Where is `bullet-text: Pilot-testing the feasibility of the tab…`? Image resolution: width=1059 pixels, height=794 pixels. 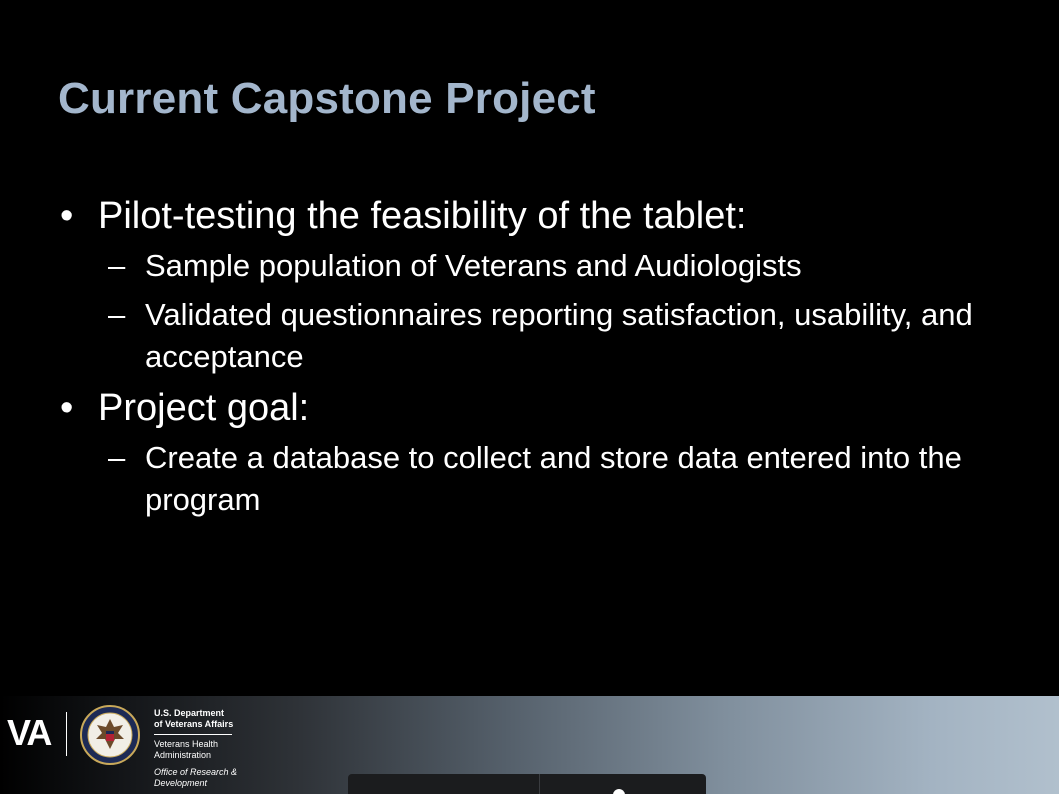 bullet-text: Pilot-testing the feasibility of the tab… is located at coordinates (422, 216).